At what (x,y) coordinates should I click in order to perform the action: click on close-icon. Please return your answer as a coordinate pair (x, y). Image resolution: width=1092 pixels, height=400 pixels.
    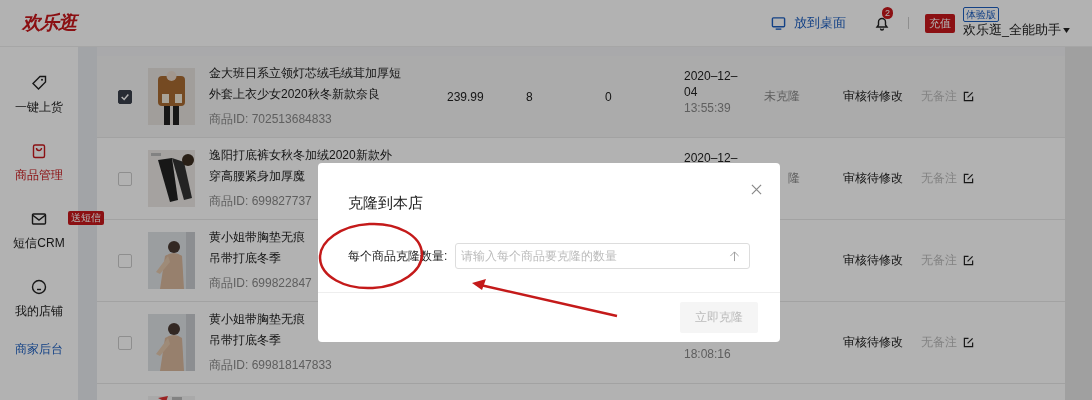
    Looking at the image, I should click on (756, 189).